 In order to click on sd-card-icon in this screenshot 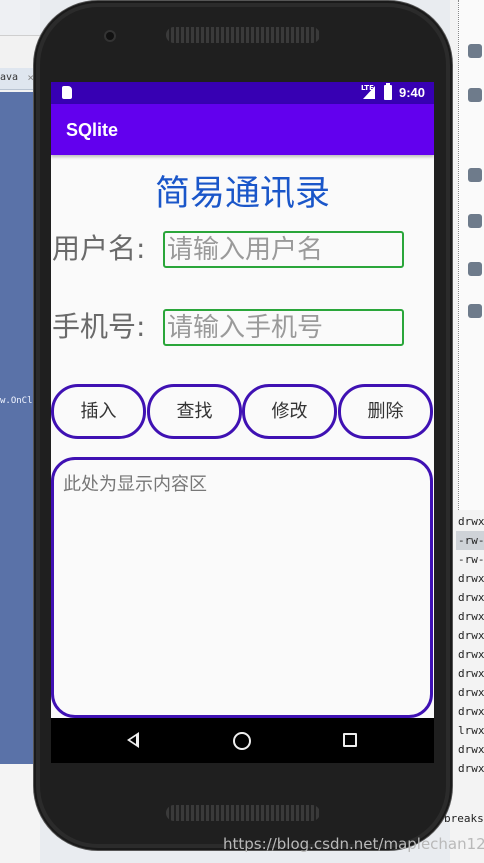, I will do `click(67, 92)`.